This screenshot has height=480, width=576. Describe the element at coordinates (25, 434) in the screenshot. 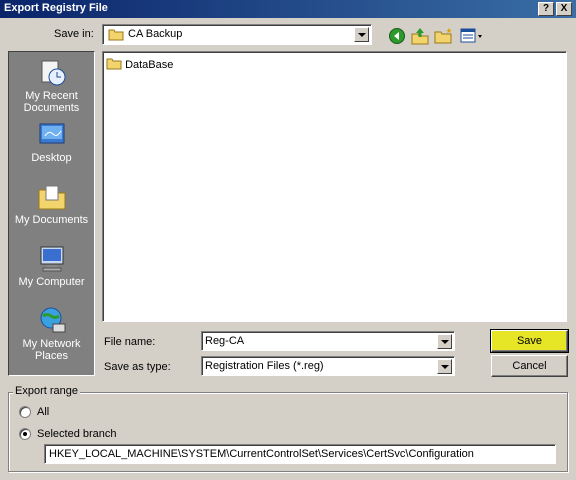

I see `selected-branch-radio` at that location.